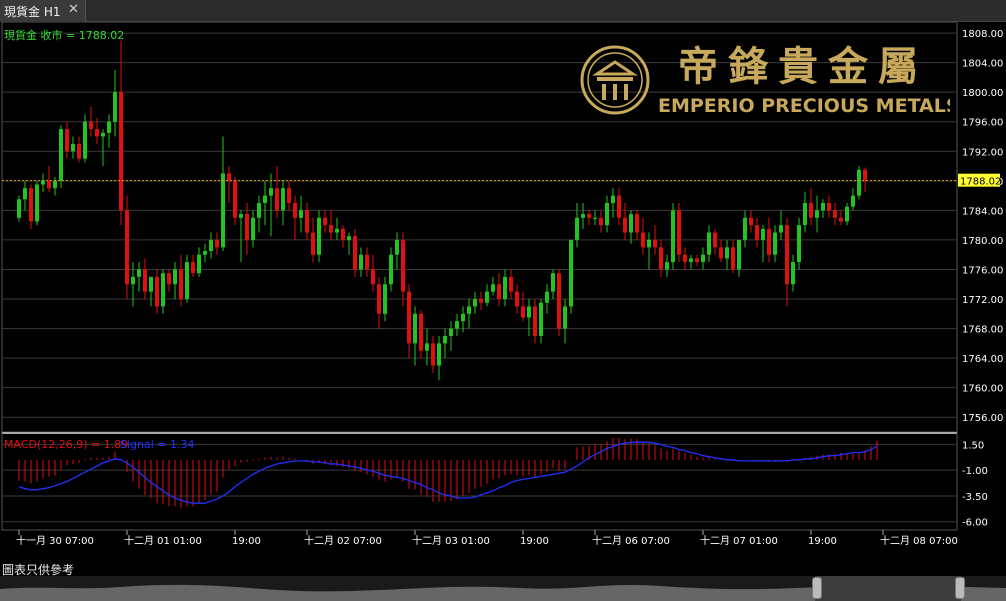 Image resolution: width=1006 pixels, height=601 pixels. I want to click on tab-title: 現貨金 H1, so click(32, 12).